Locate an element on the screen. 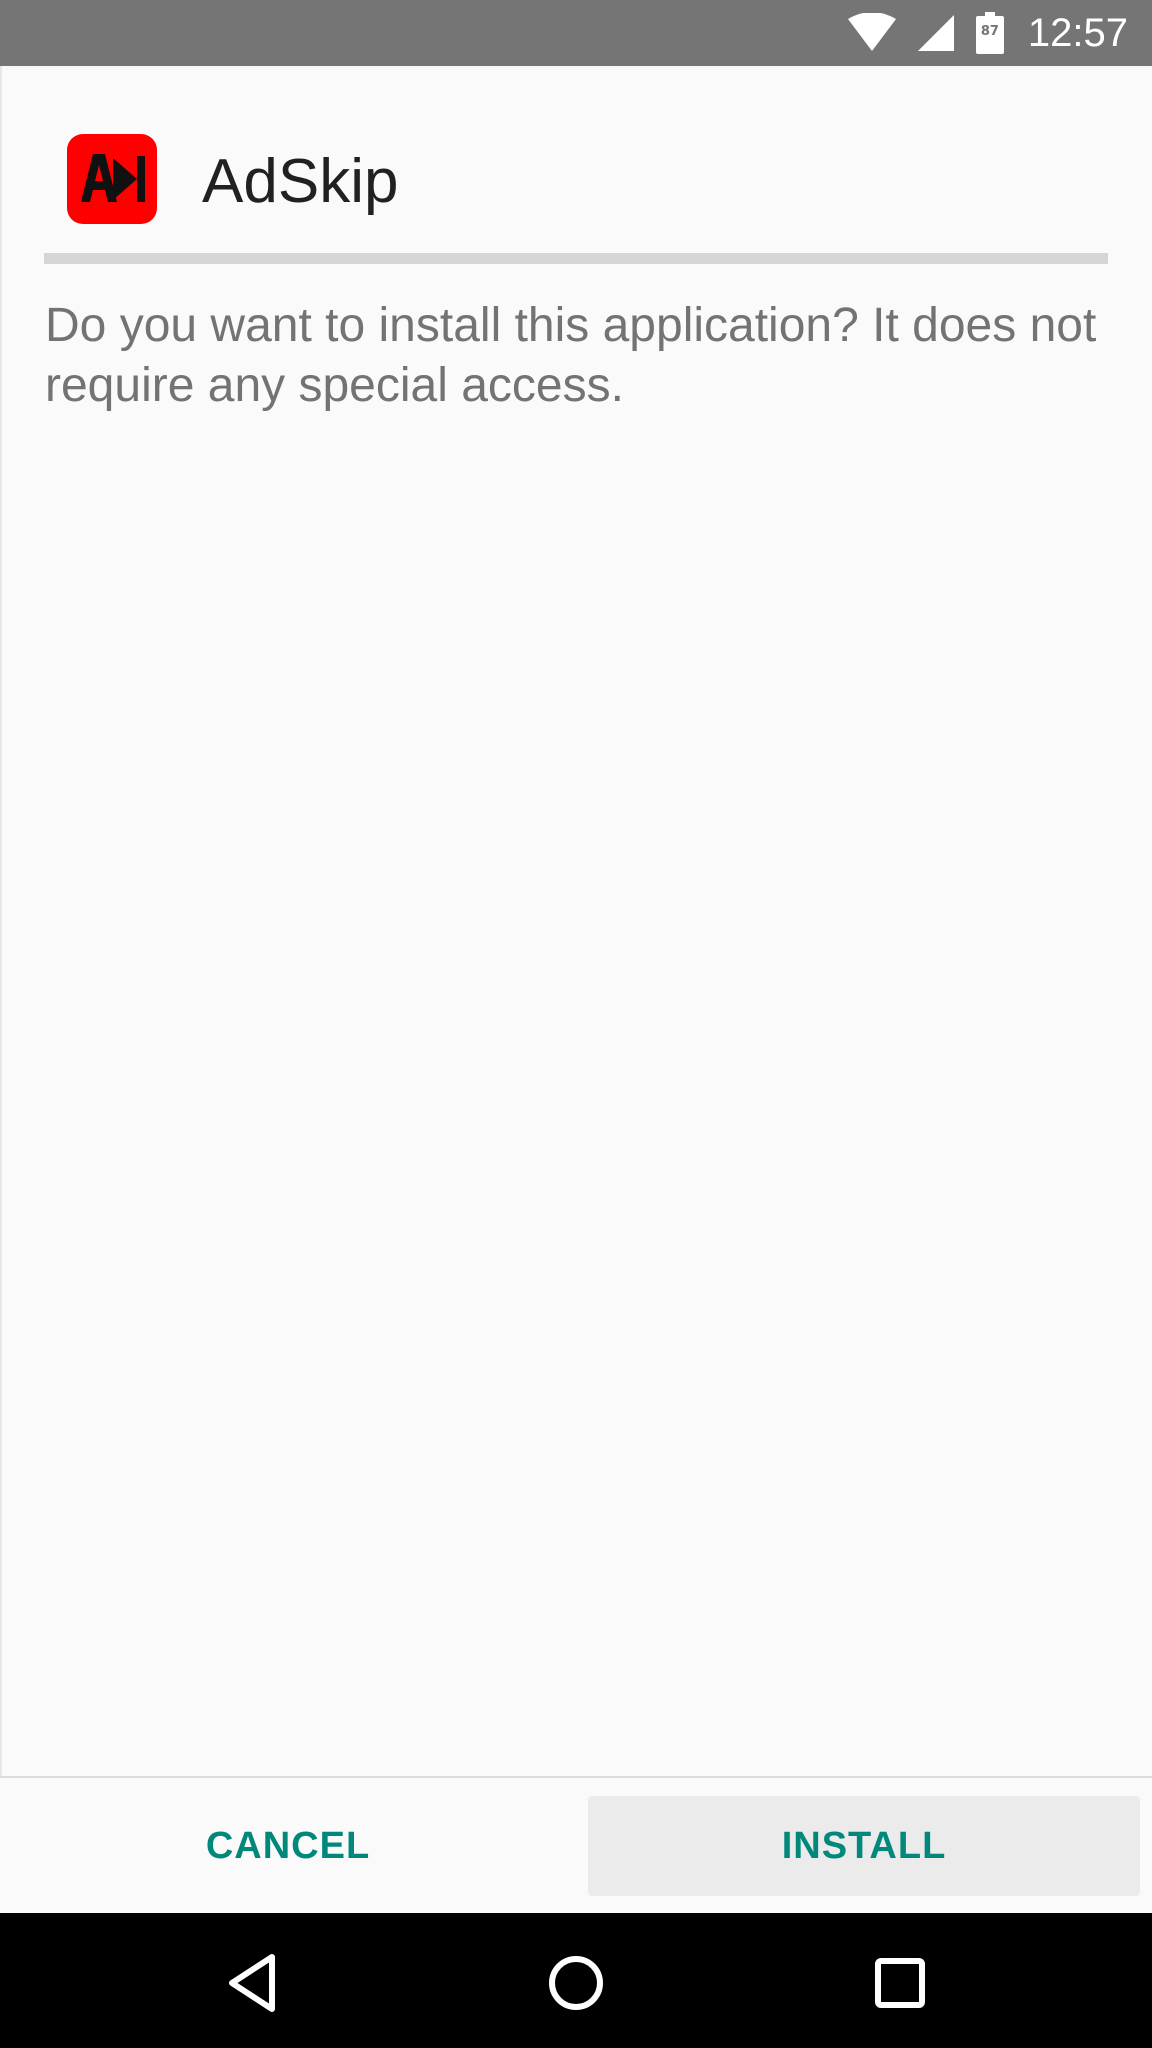 The image size is (1152, 2048). home-icon is located at coordinates (576, 1983).